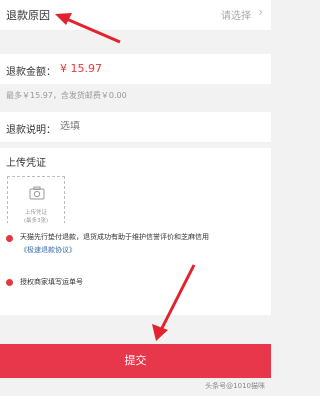 This screenshot has height=396, width=320. I want to click on upload-box-label: 上传凭证, so click(35, 213).